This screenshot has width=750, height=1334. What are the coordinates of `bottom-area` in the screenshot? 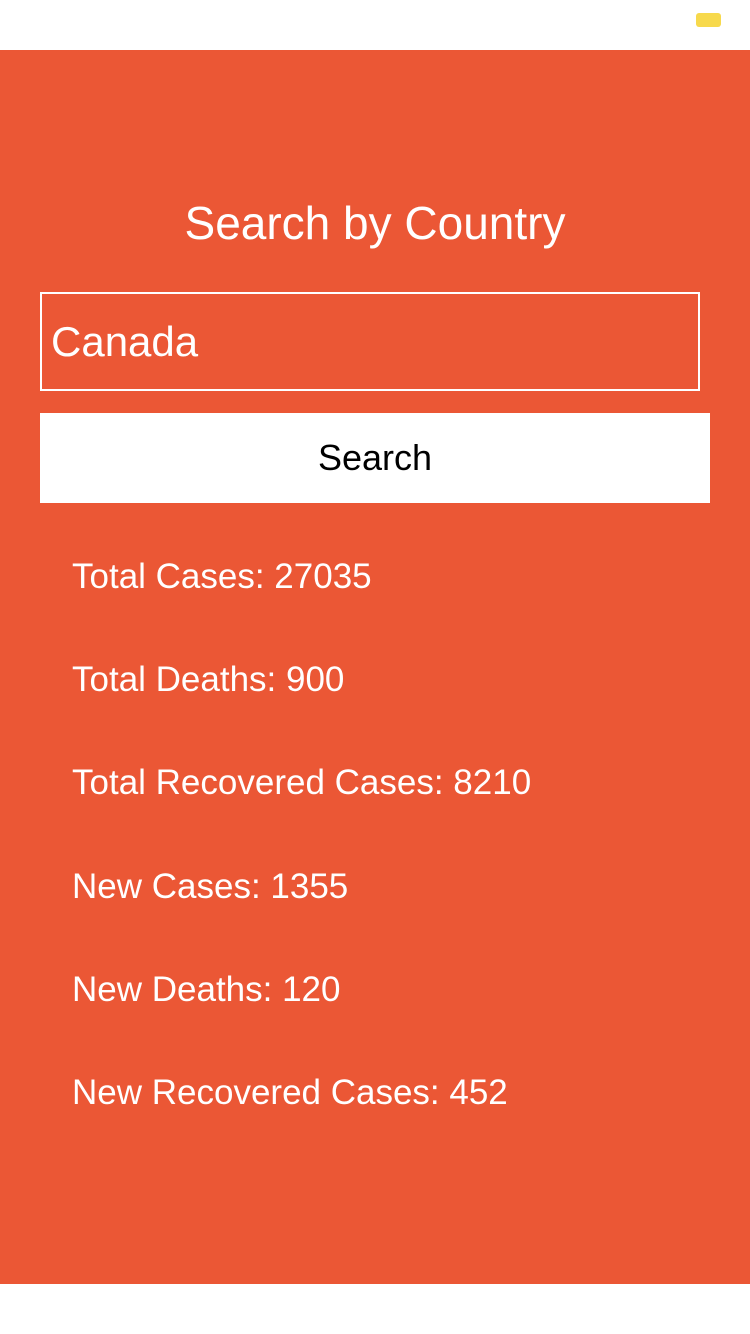 It's located at (375, 1309).